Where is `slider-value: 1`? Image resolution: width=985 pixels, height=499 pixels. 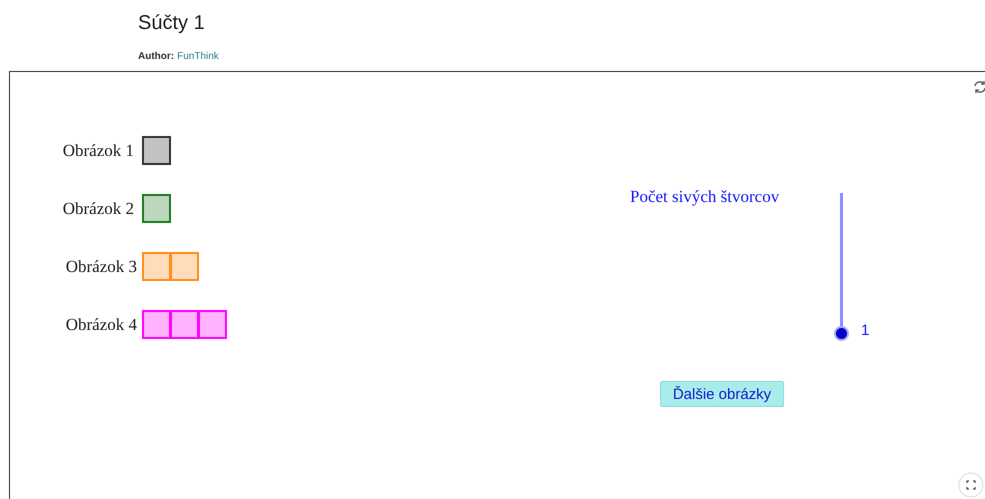
slider-value: 1 is located at coordinates (865, 330).